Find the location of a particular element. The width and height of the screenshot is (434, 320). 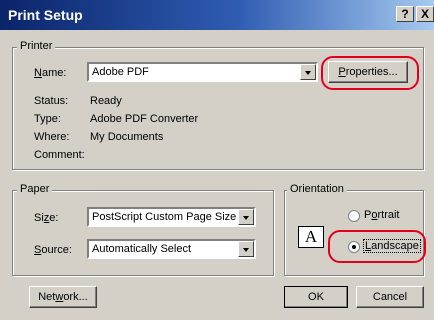

landscape-page-icon: A is located at coordinates (311, 237).